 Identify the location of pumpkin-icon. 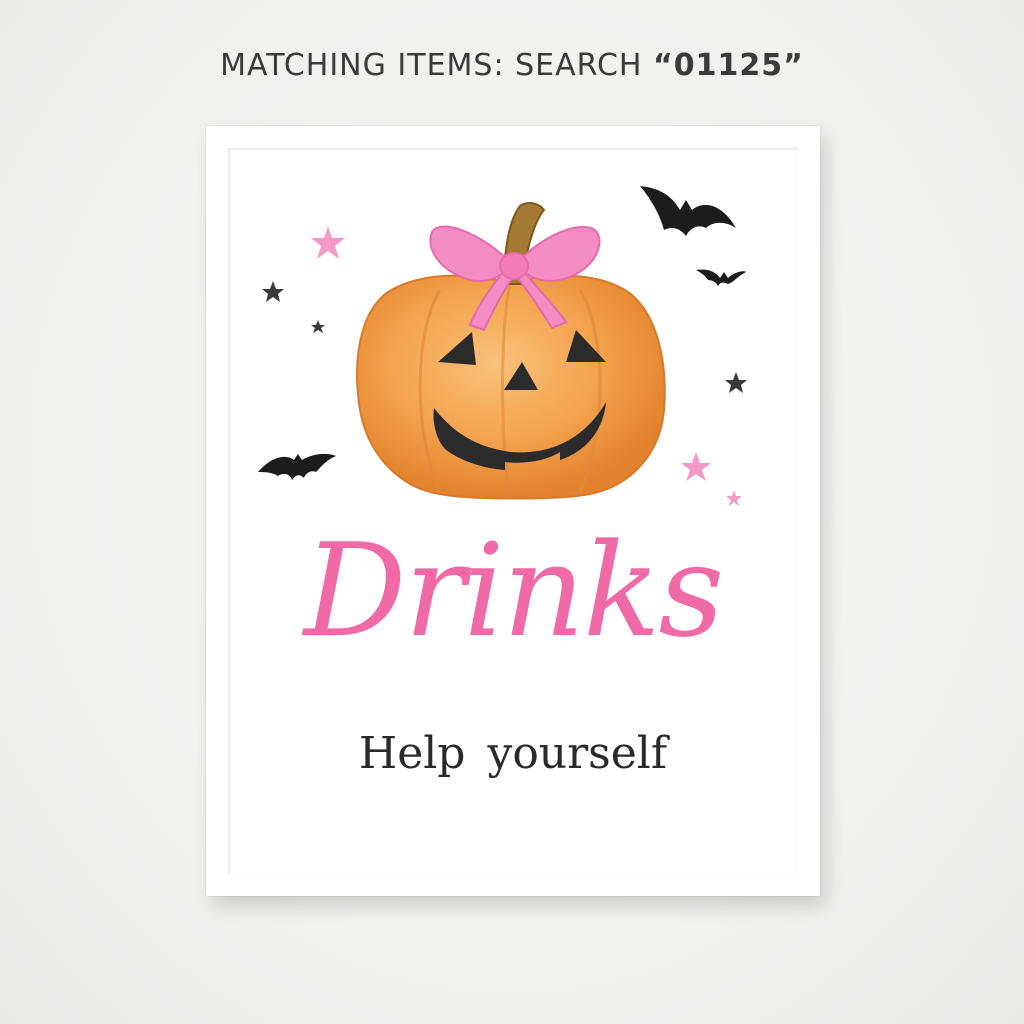
(511, 351).